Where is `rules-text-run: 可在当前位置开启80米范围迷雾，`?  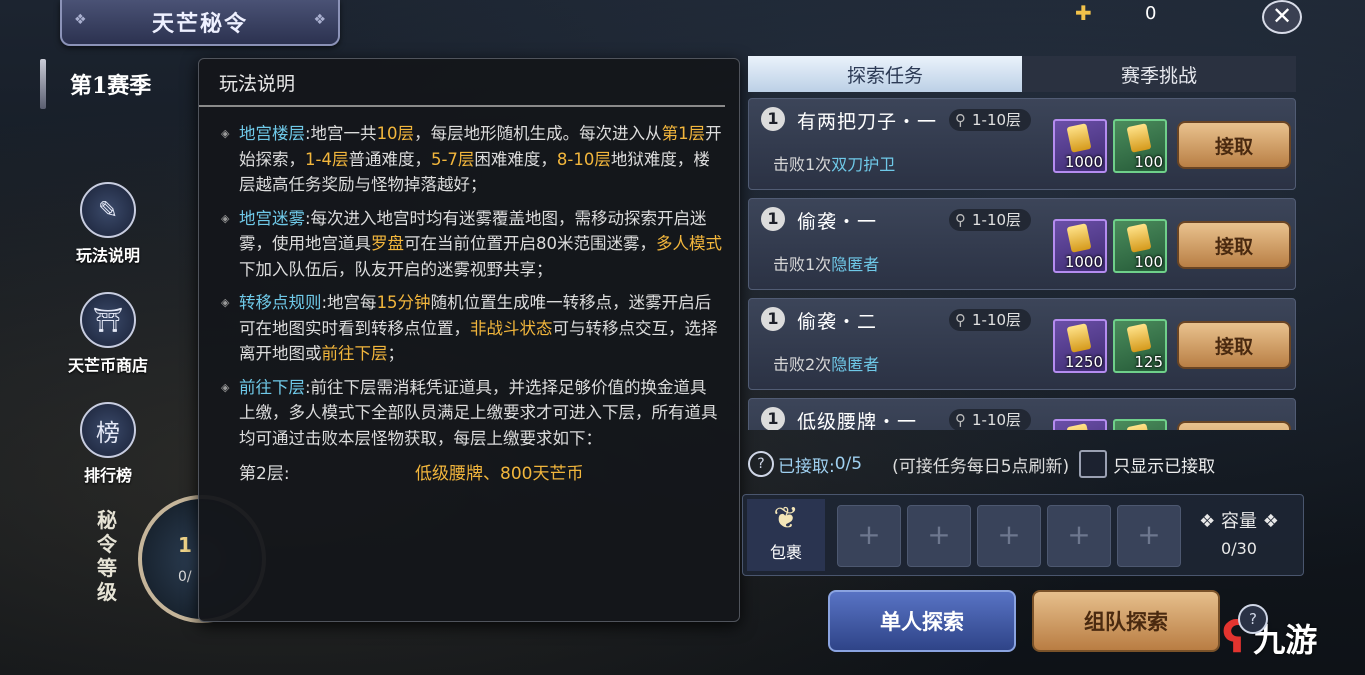
rules-text-run: 可在当前位置开启80米范围迷雾， is located at coordinates (530, 243).